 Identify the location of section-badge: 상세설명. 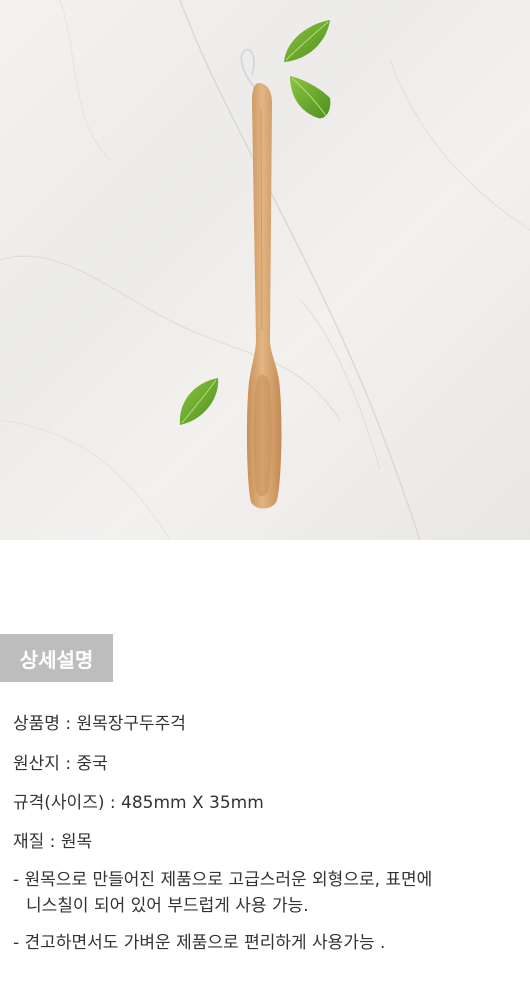
(56, 658).